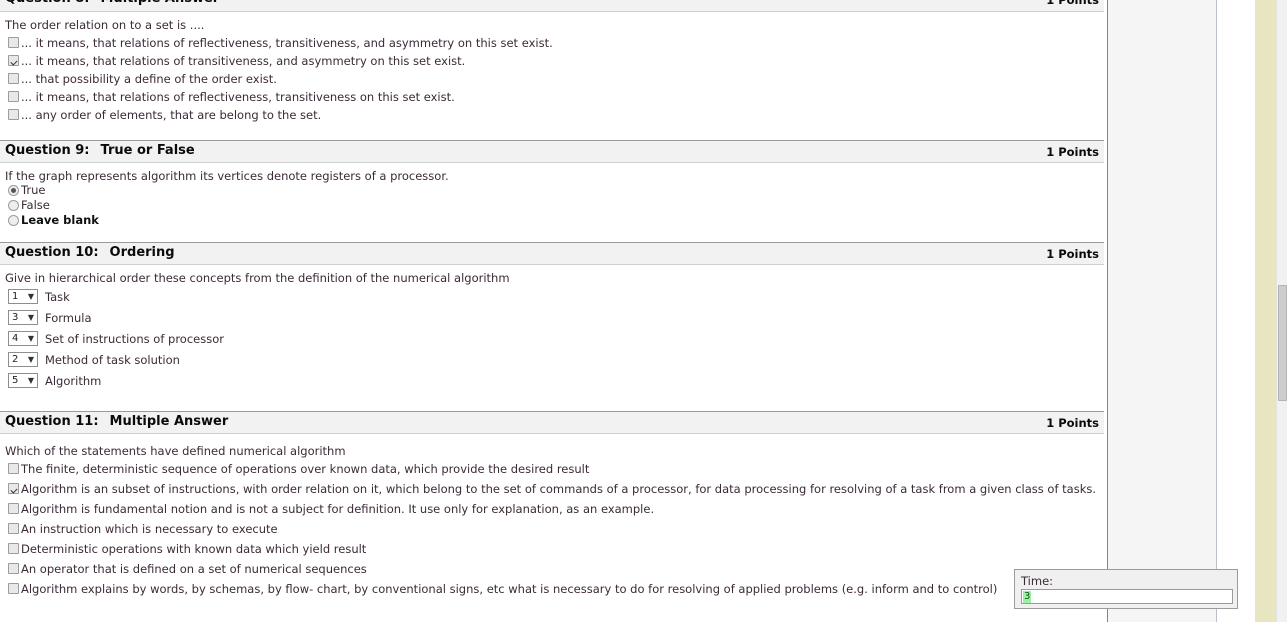  I want to click on right-white-gutter, so click(1236, 311).